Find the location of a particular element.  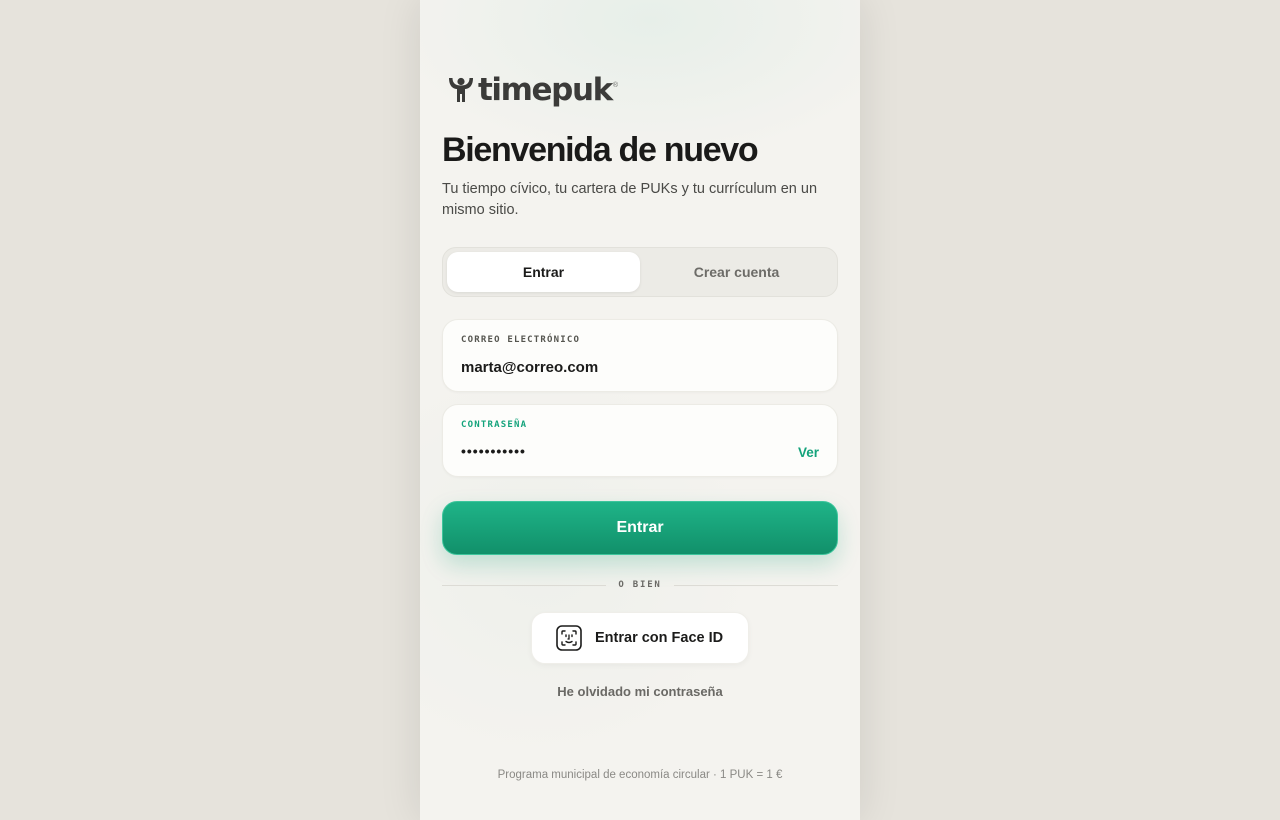

person-arms-up-icon is located at coordinates (461, 89).